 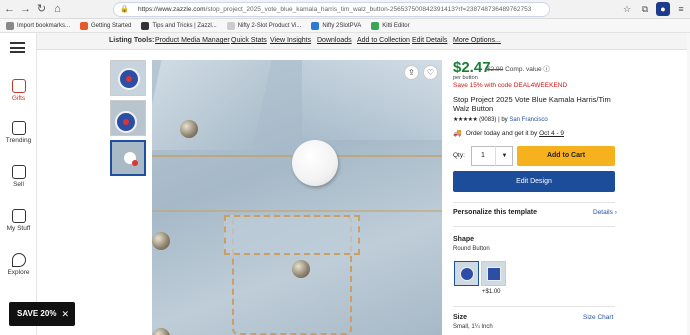 What do you see at coordinates (546, 69) in the screenshot?
I see `info-icon: ⓘ` at bounding box center [546, 69].